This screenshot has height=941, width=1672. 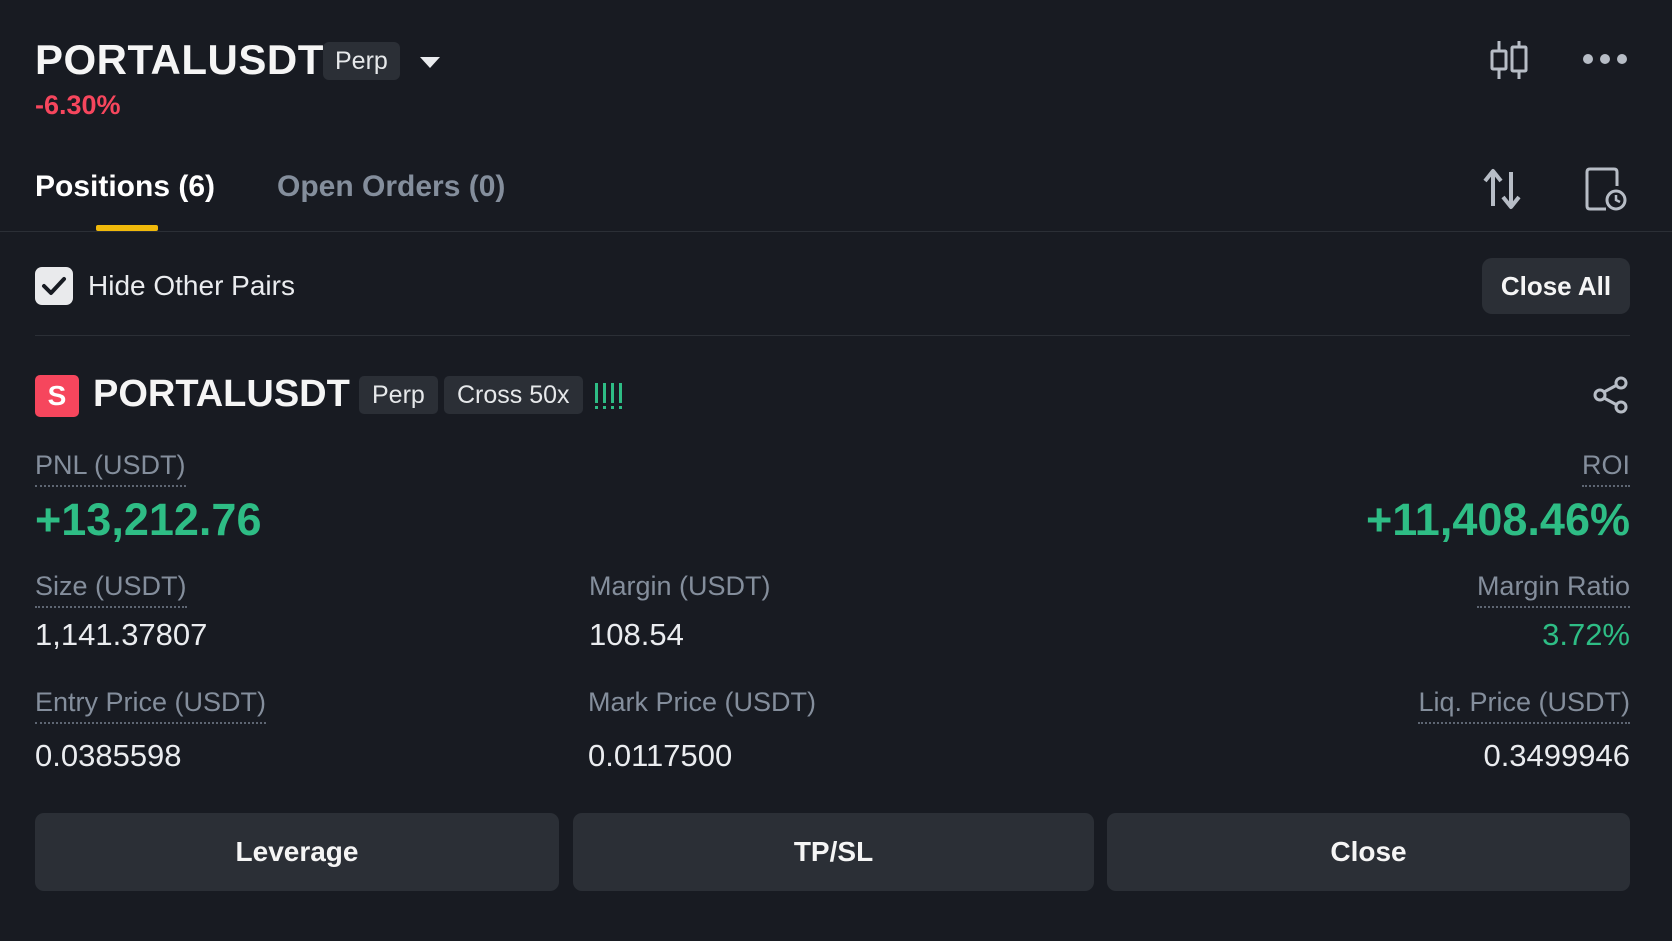 What do you see at coordinates (391, 187) in the screenshot?
I see `tab-open-orders: Open Orders (0)` at bounding box center [391, 187].